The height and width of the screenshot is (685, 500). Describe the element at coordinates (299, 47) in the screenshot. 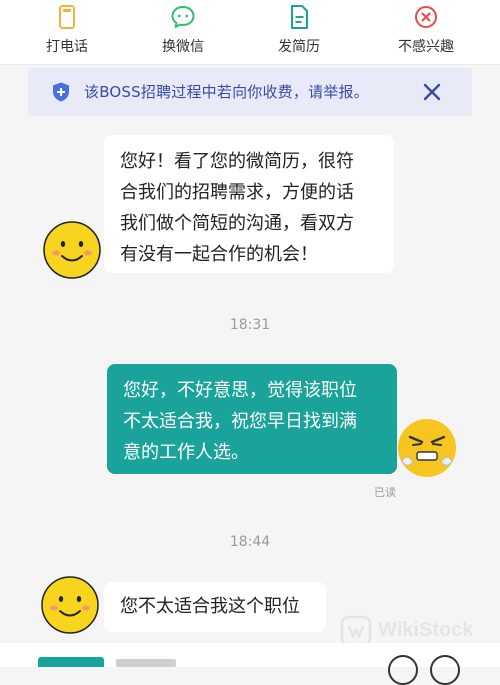

I see `send-resume-label: 发简历` at that location.